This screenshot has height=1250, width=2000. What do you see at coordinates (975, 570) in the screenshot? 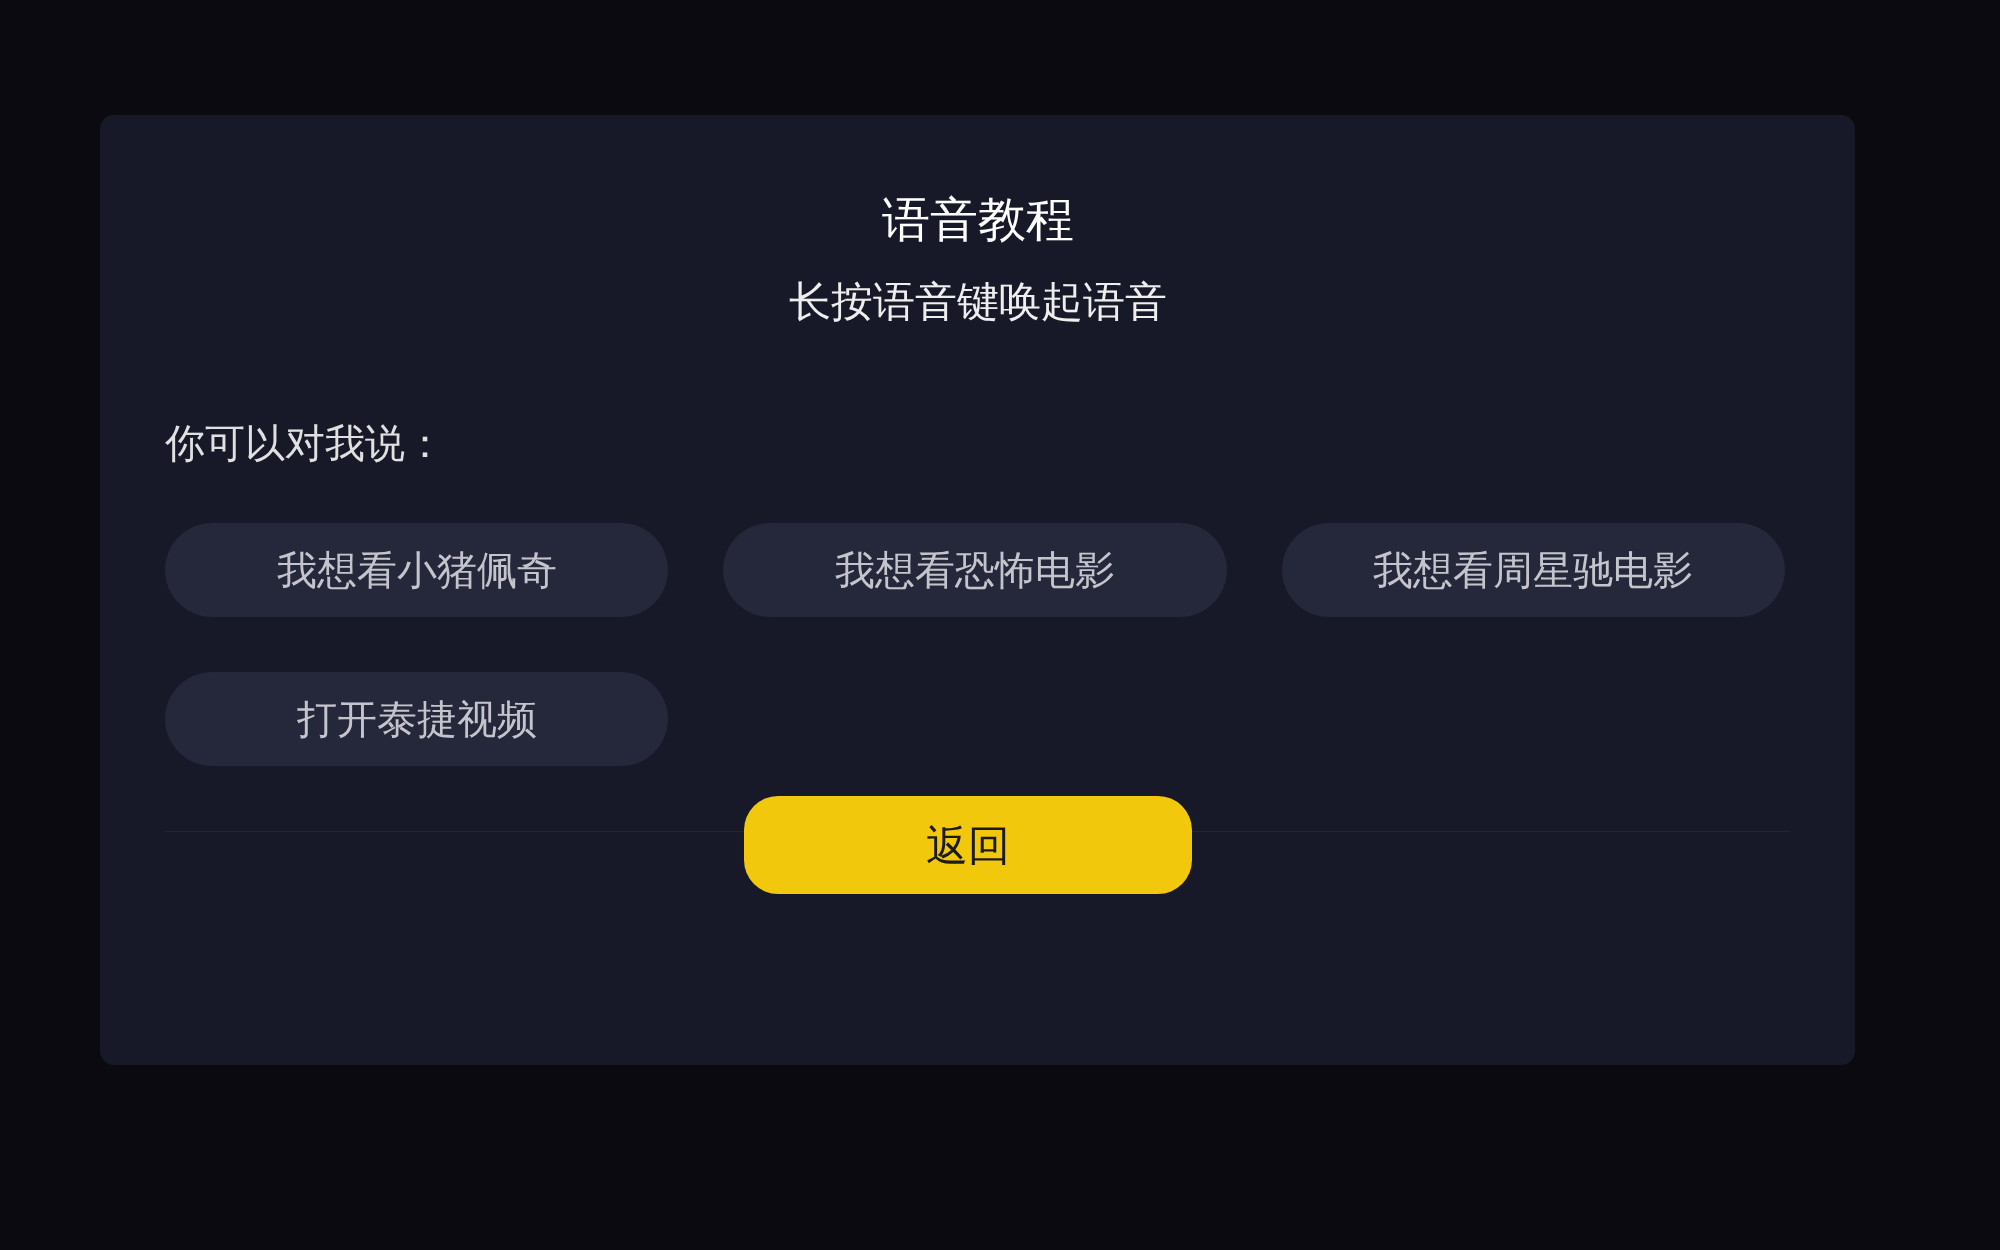
I see `suggestion-chip: 我想看恐怖电影` at bounding box center [975, 570].